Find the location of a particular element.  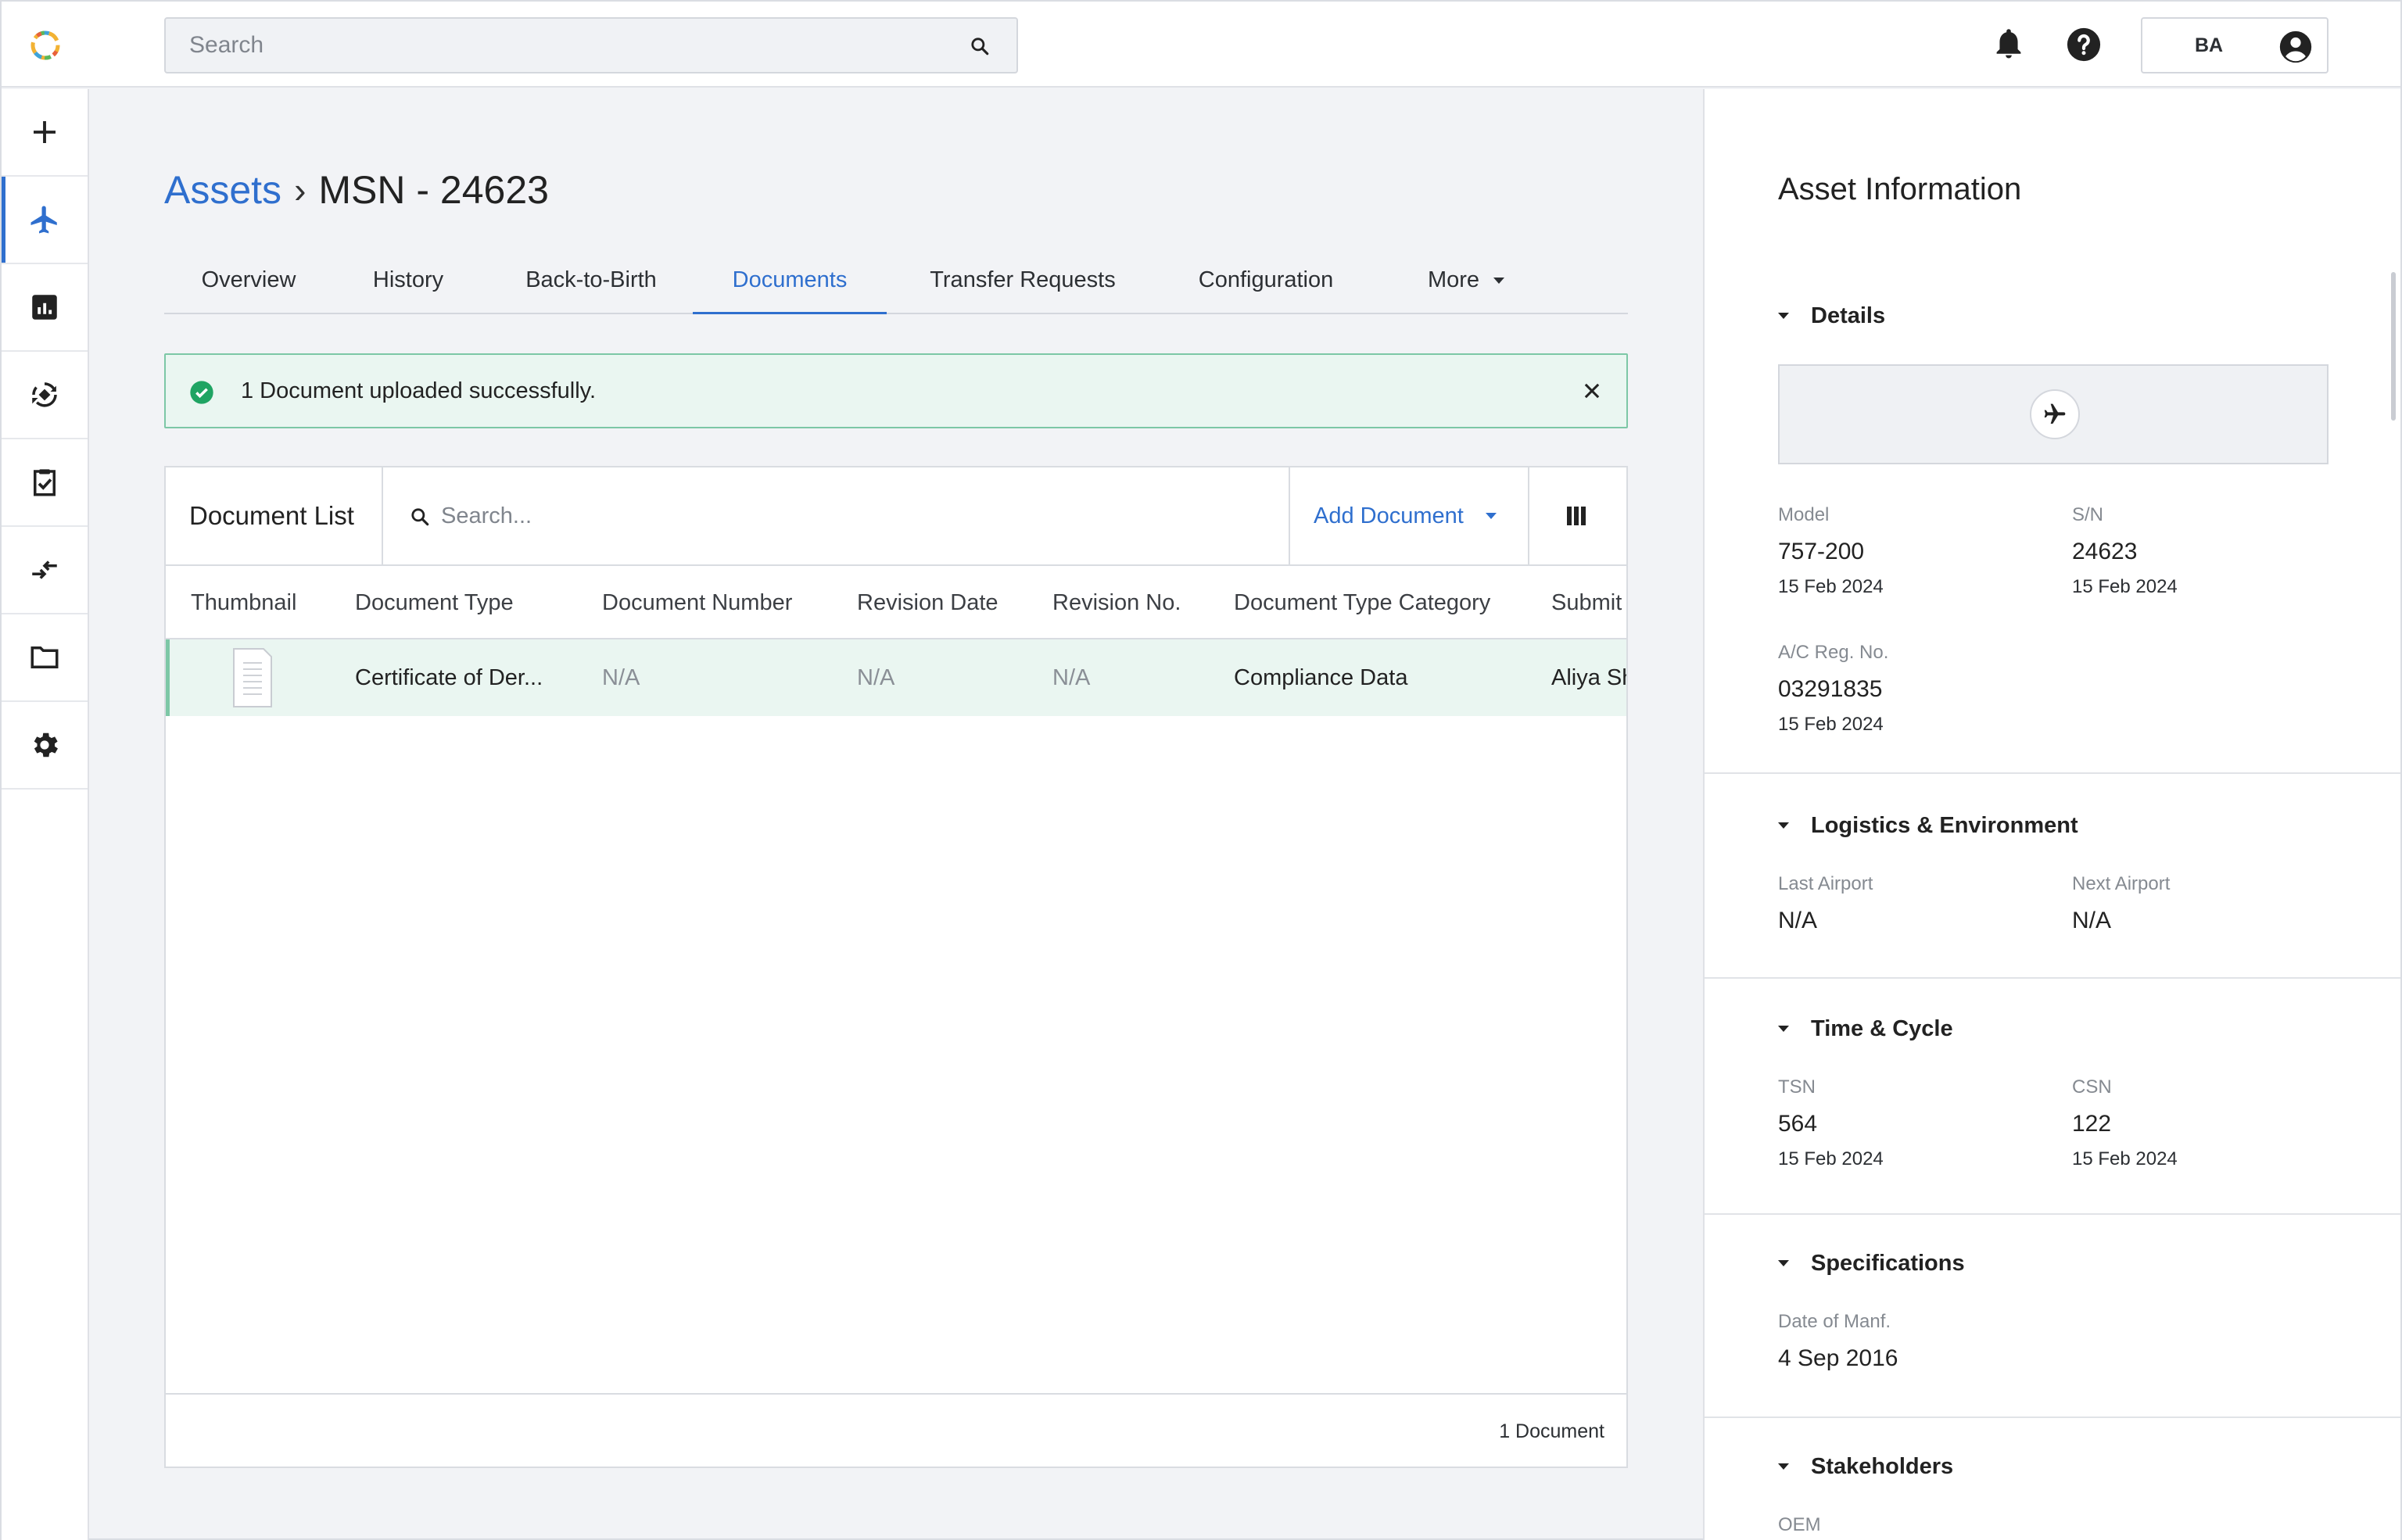

specifications-section-header: Specifications is located at coordinates (1871, 1263).